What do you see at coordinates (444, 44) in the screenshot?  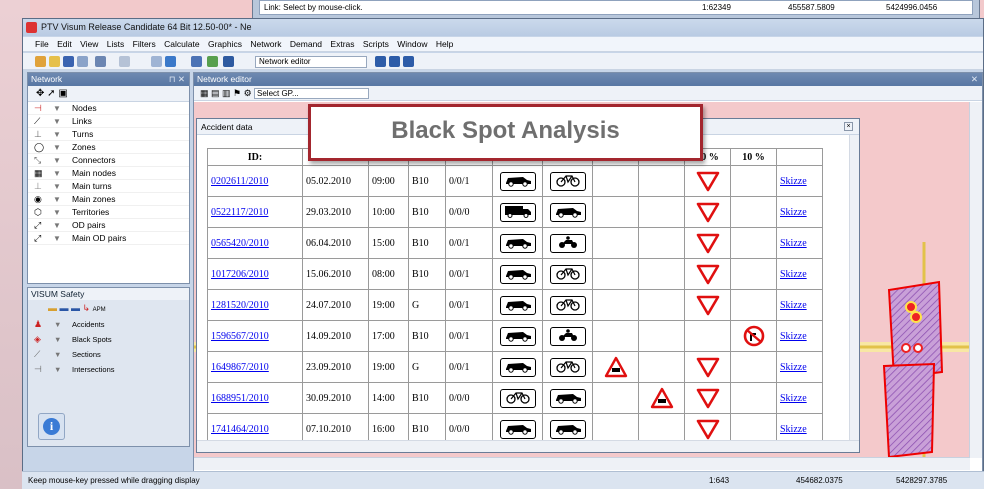 I see `menu-help: Help` at bounding box center [444, 44].